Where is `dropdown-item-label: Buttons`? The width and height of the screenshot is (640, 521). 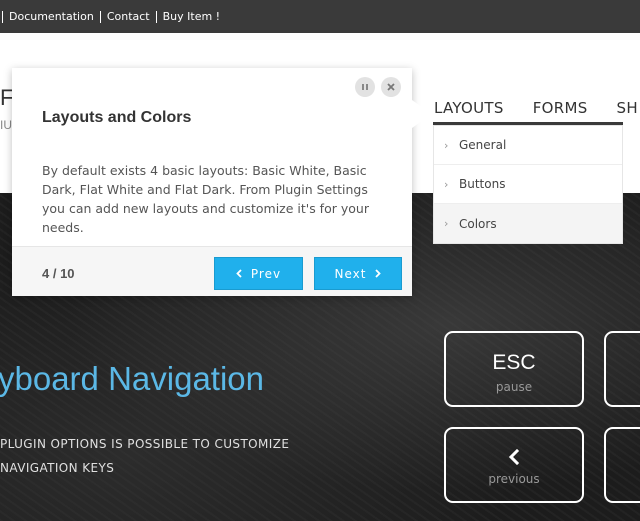 dropdown-item-label: Buttons is located at coordinates (482, 184).